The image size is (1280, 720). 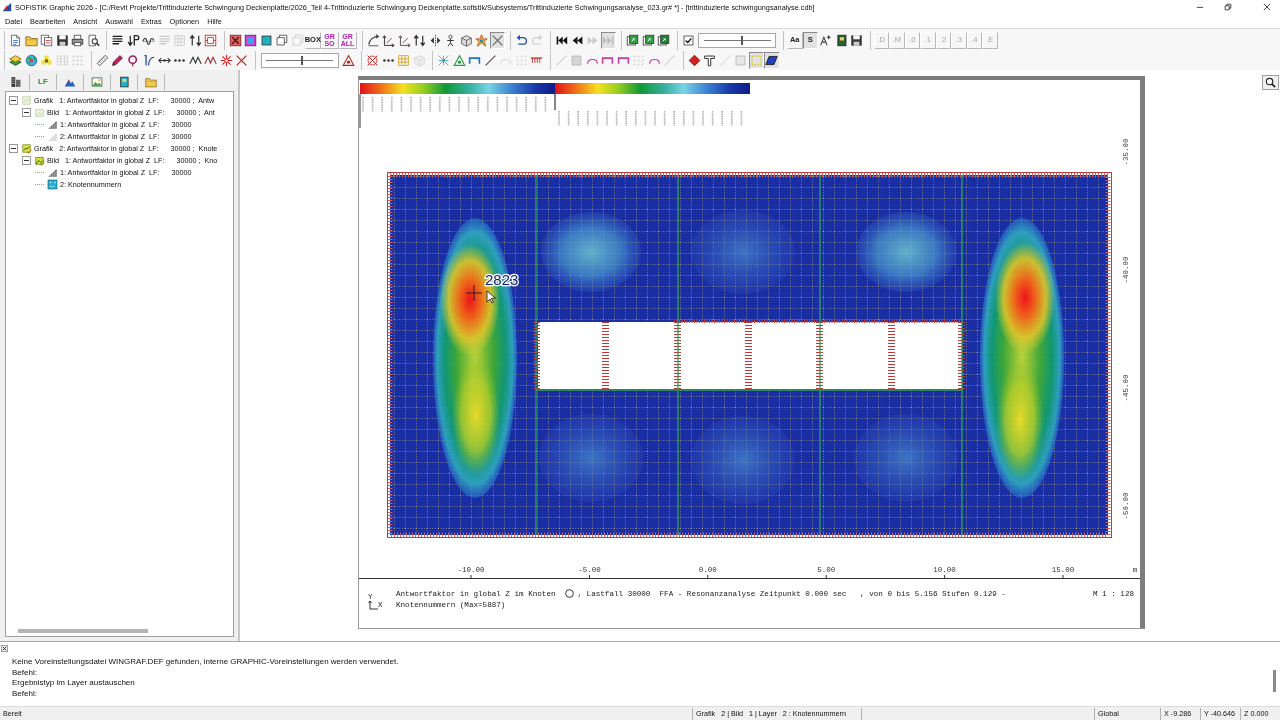 What do you see at coordinates (491, 297) in the screenshot?
I see `mouse-pointer-icon` at bounding box center [491, 297].